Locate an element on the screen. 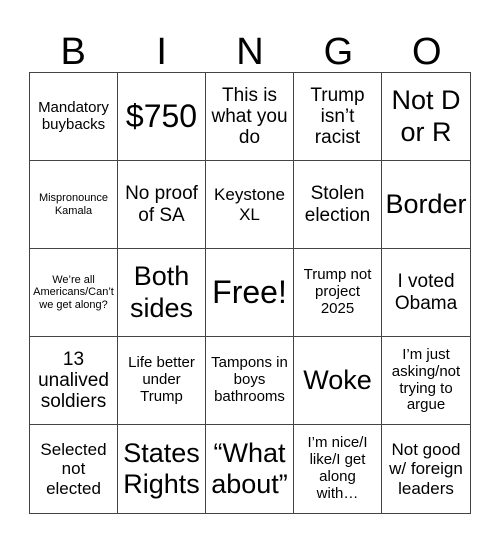 The width and height of the screenshot is (500, 544). bingo-cell: Both sides is located at coordinates (162, 293).